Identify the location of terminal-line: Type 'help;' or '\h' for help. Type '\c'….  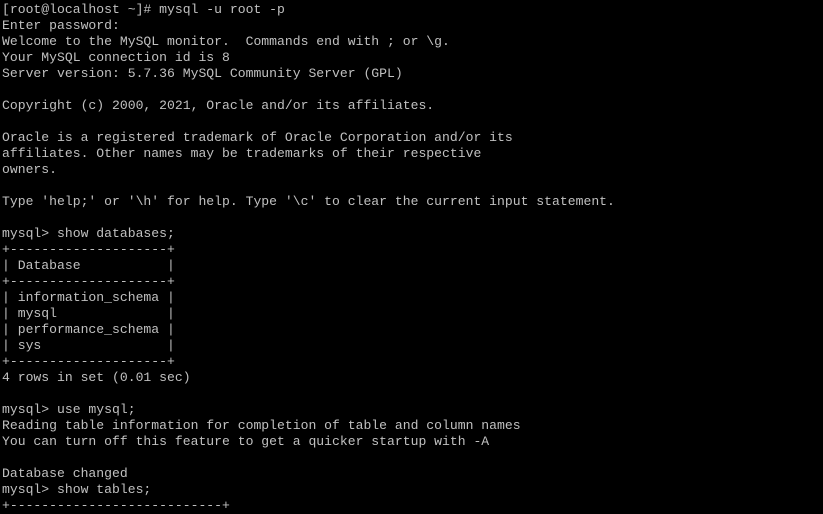
(308, 201).